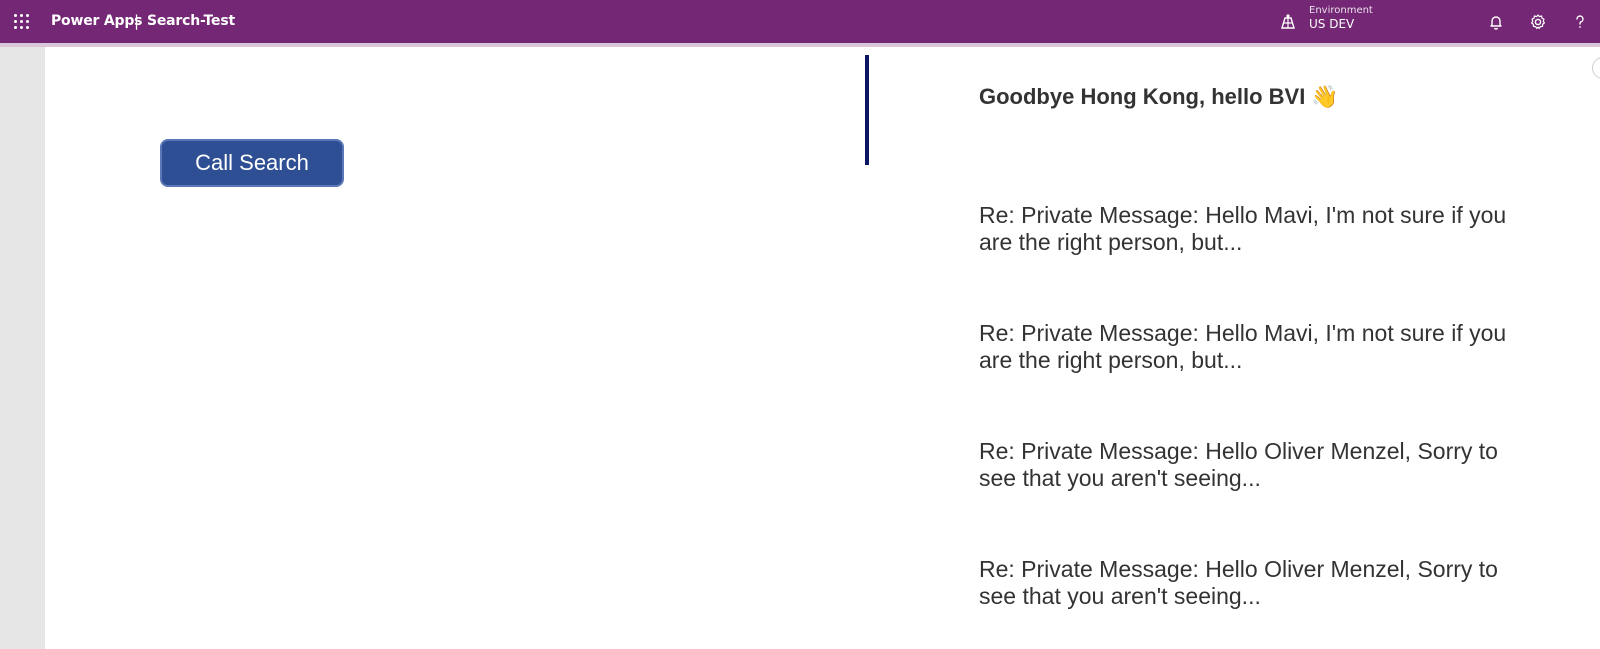 The width and height of the screenshot is (1600, 649). I want to click on left-rail, so click(22, 348).